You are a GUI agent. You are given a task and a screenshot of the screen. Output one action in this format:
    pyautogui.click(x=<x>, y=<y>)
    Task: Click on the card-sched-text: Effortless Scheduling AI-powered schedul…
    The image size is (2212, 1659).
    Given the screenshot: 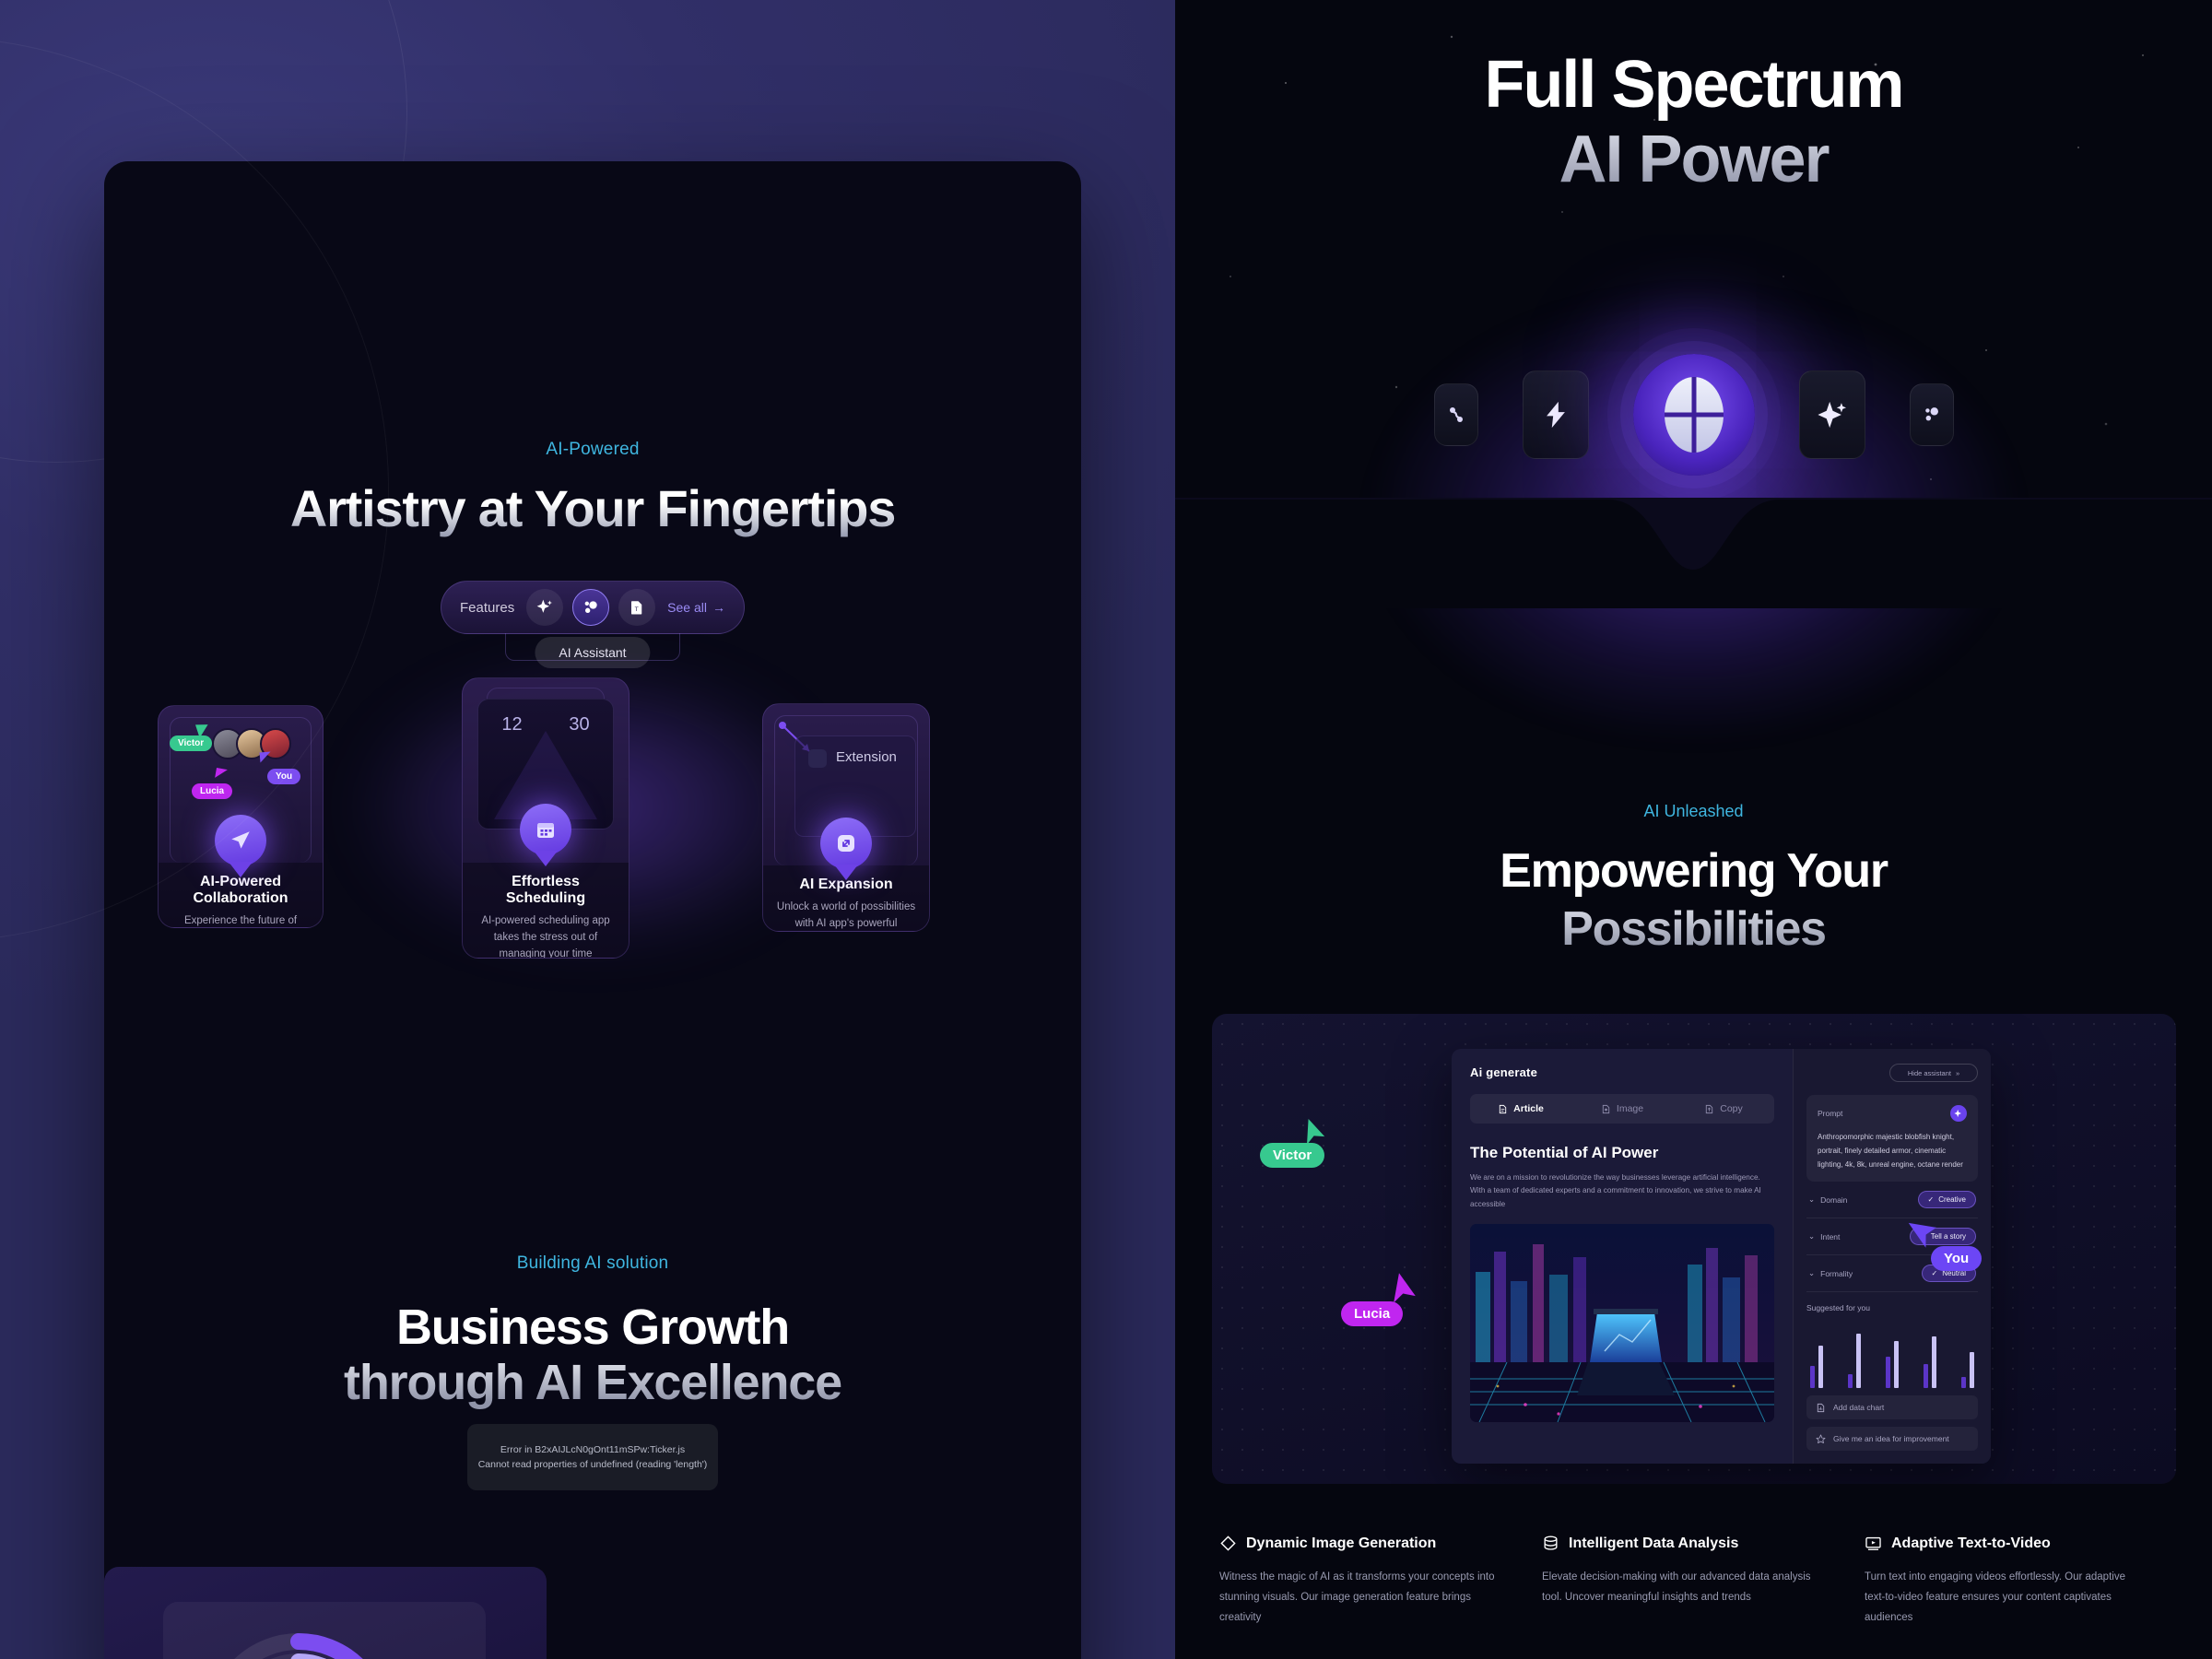 What is the action you would take?
    pyautogui.click(x=546, y=910)
    